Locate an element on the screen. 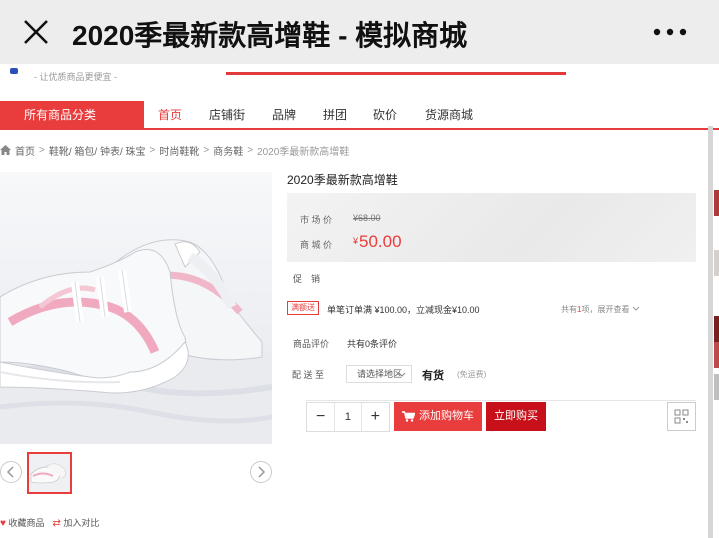  market-price-label: 市 场 价 is located at coordinates (316, 220).